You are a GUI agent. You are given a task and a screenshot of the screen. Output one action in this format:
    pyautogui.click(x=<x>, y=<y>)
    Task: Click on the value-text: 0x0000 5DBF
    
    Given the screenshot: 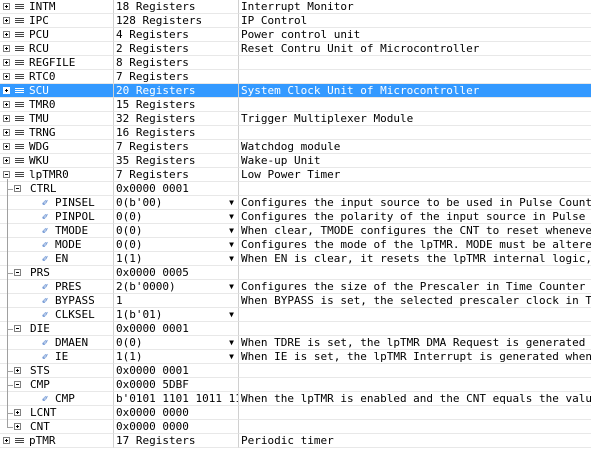 What is the action you would take?
    pyautogui.click(x=152, y=384)
    